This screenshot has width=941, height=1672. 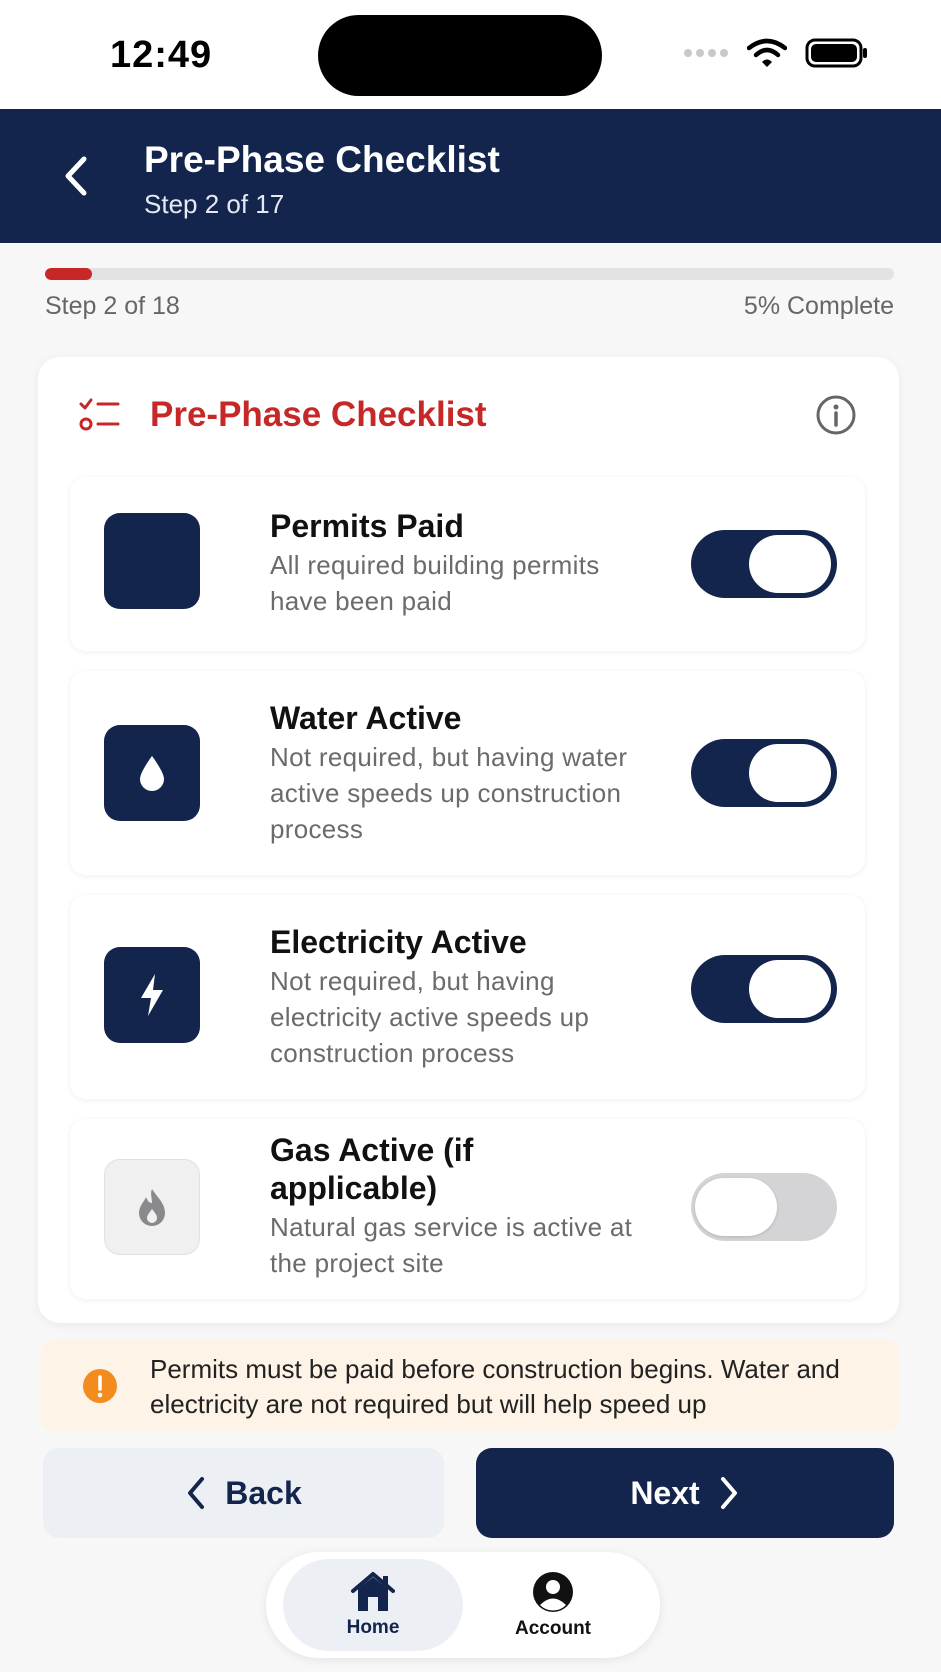 I want to click on bottom-nav: Home Account, so click(x=463, y=1605).